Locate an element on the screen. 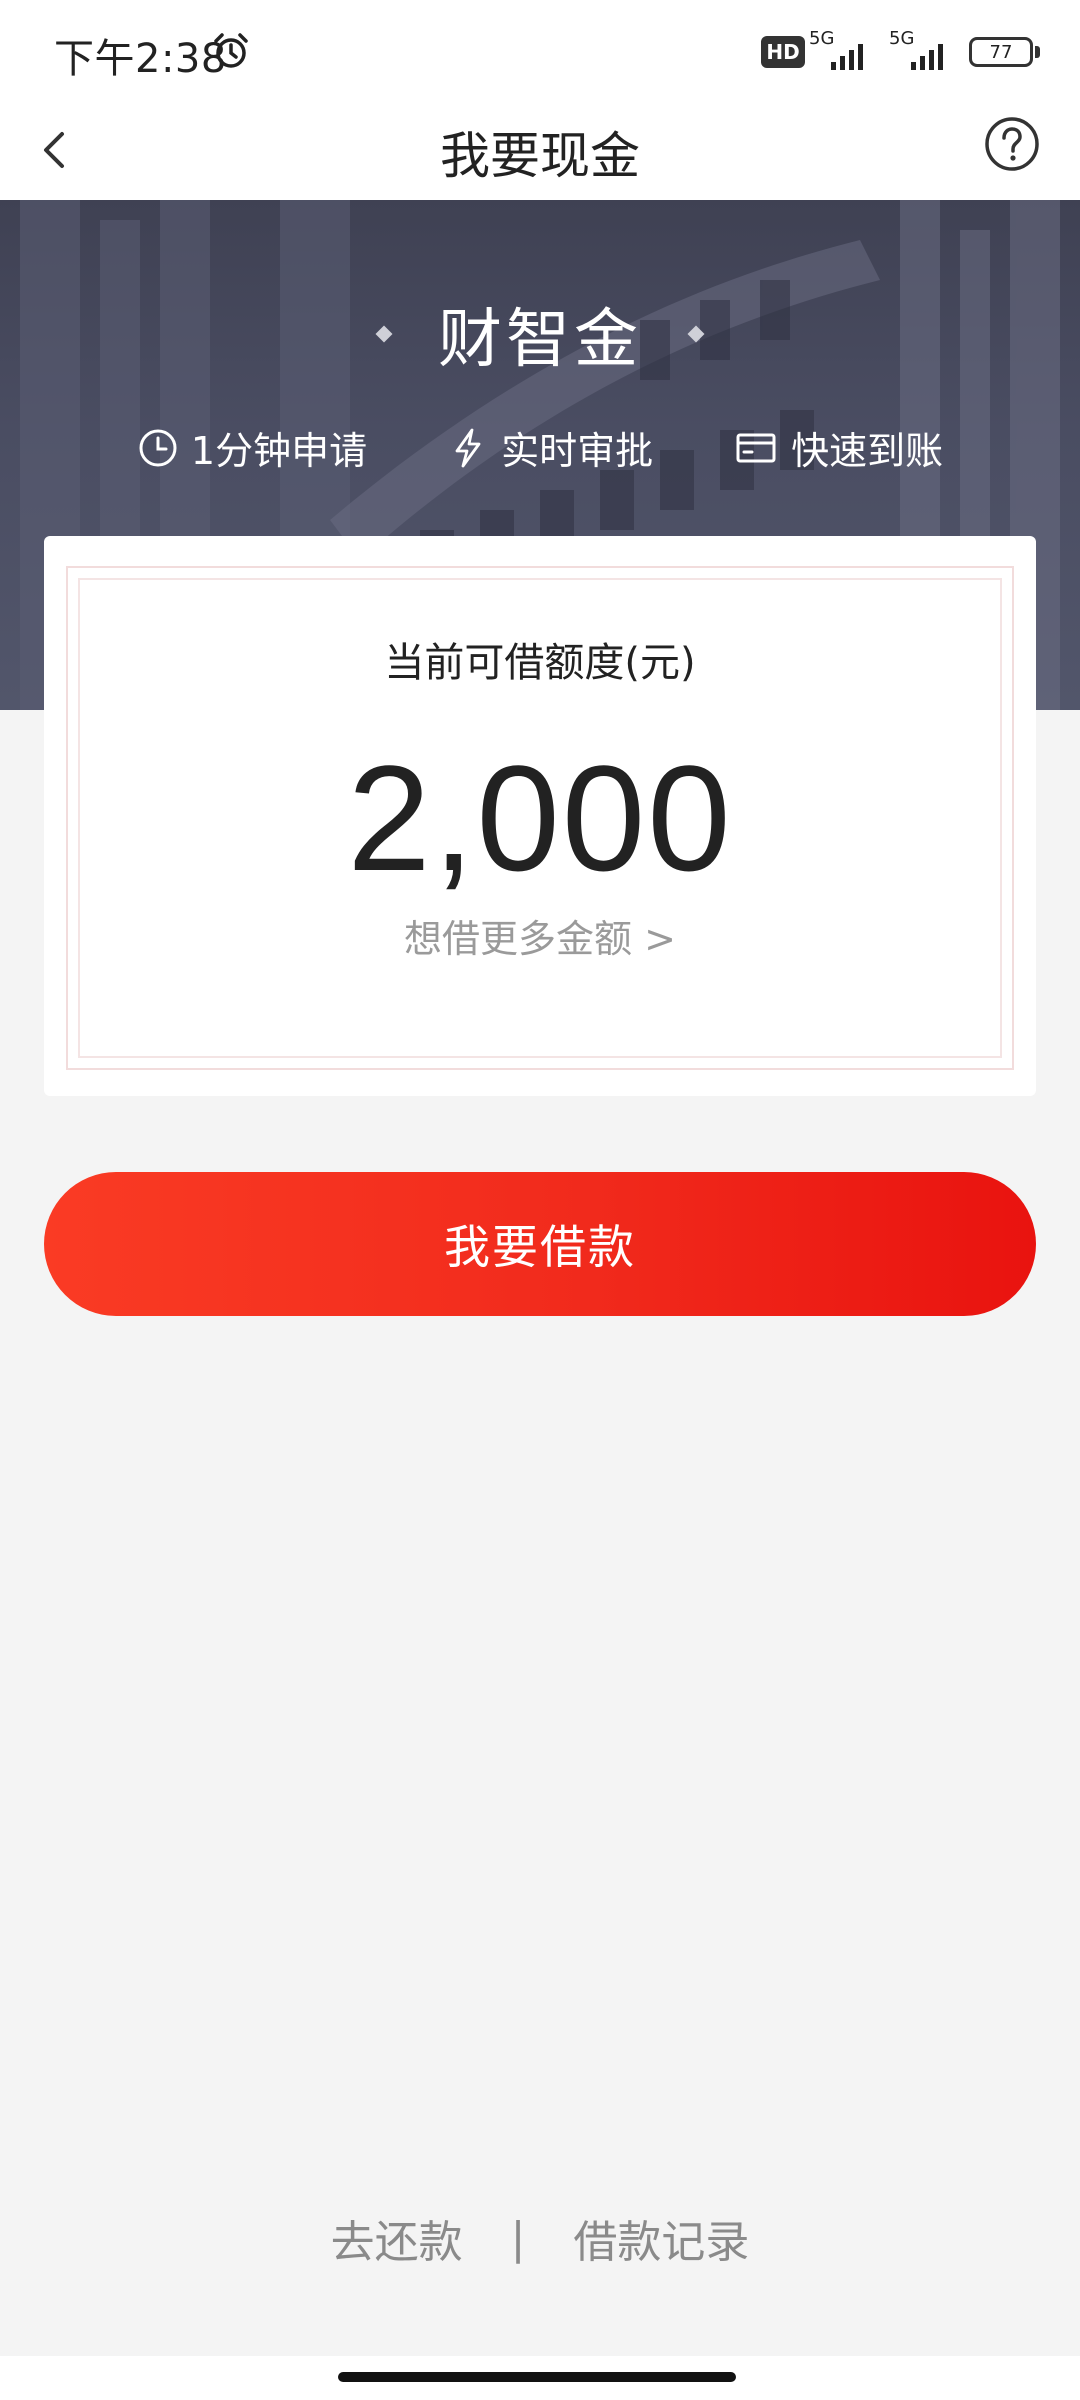  loan-records-link: 借款记录 is located at coordinates (661, 2238).